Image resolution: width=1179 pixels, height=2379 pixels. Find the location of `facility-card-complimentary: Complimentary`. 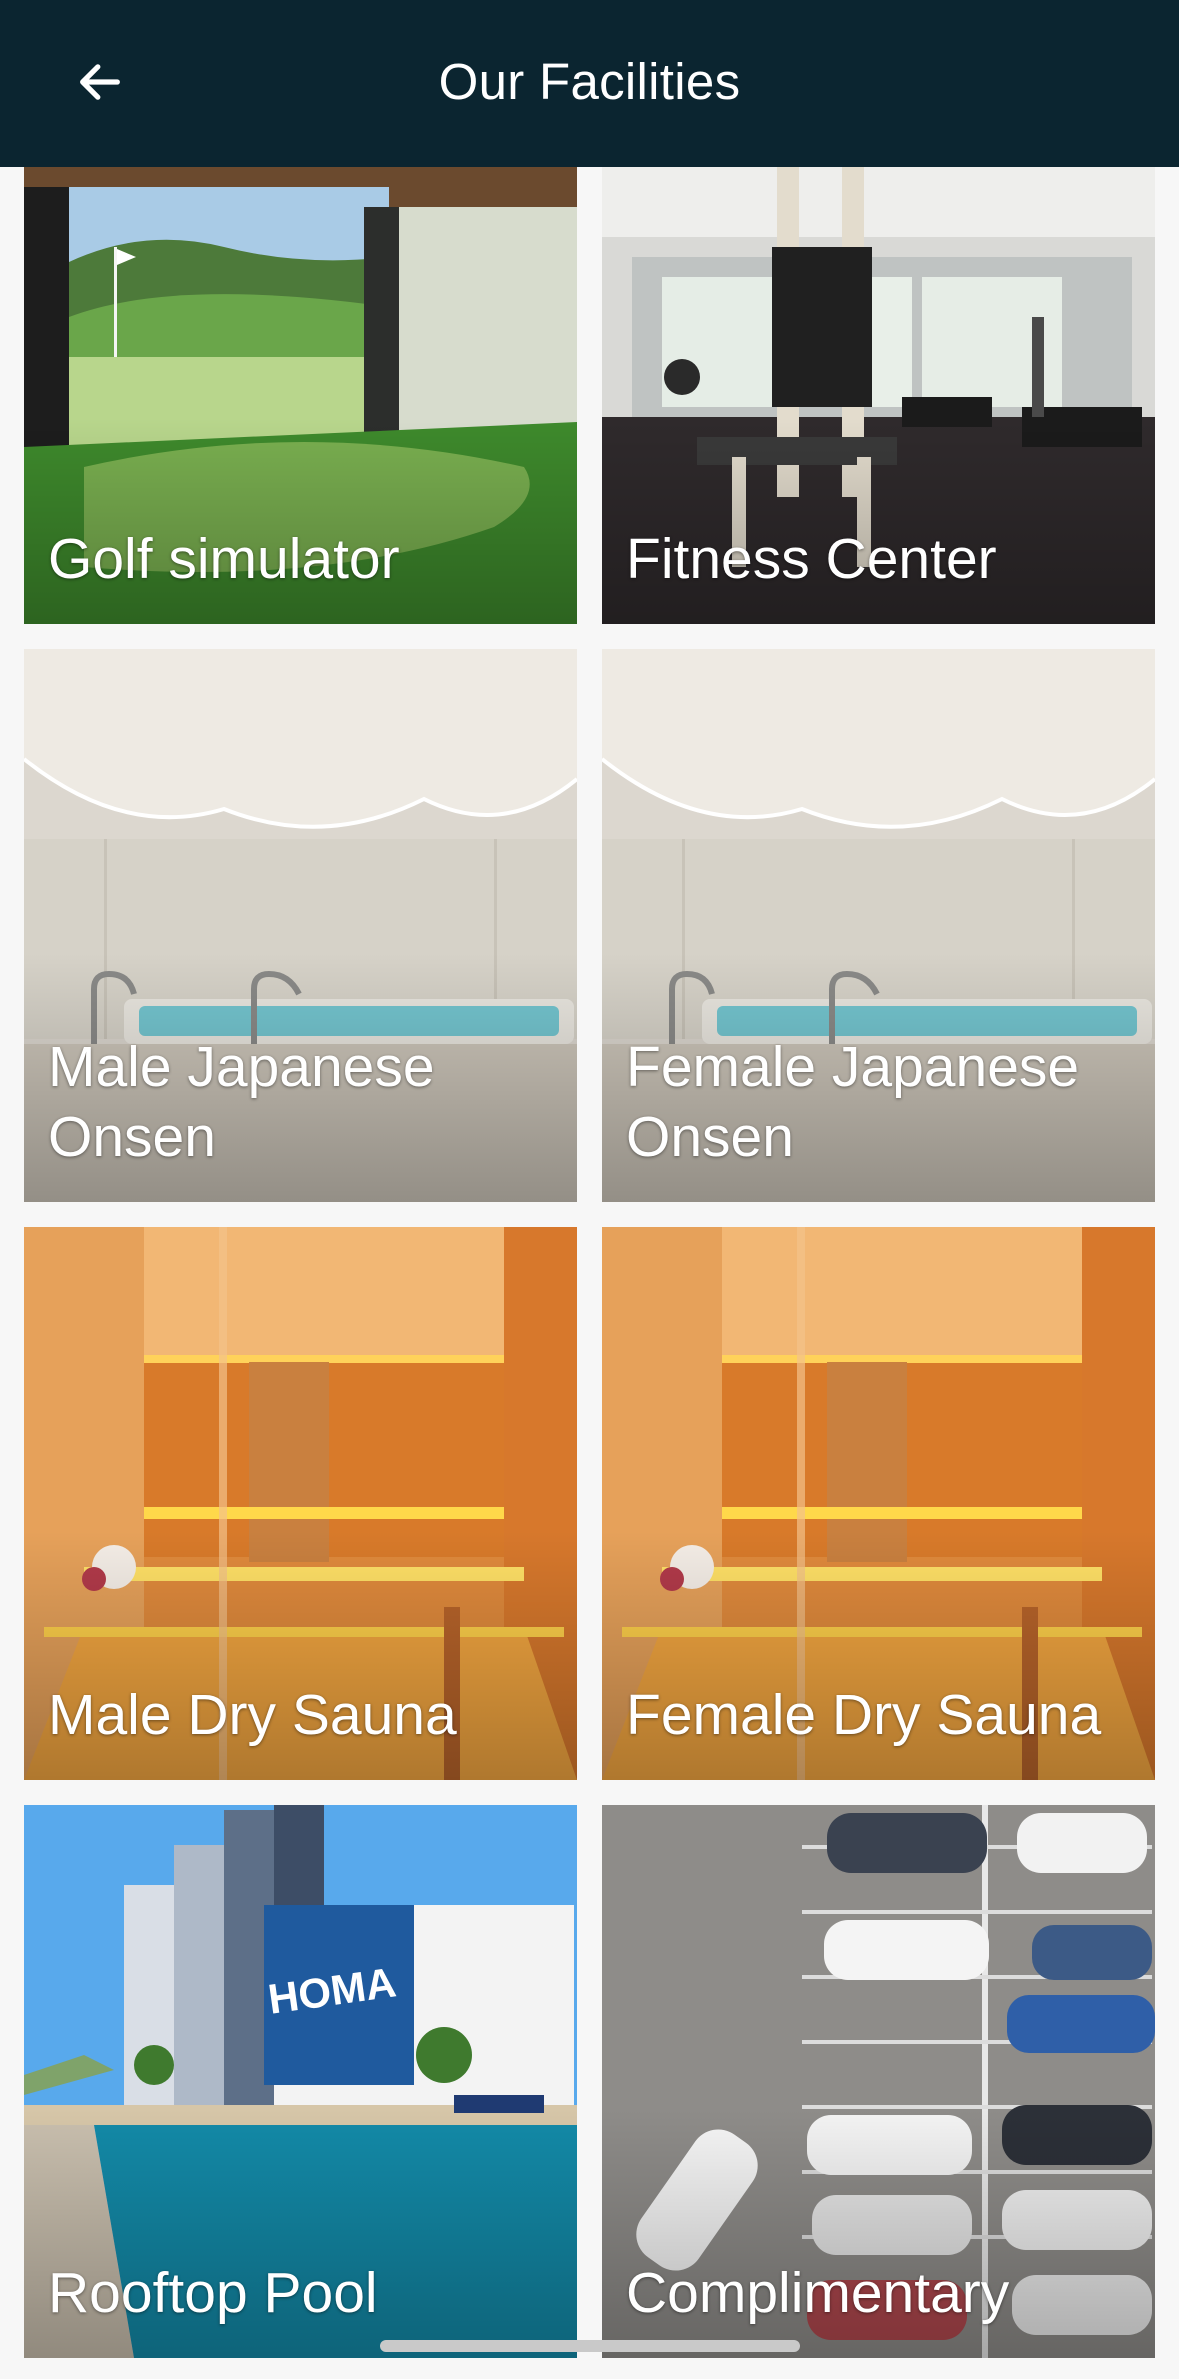

facility-card-complimentary: Complimentary is located at coordinates (878, 2081).